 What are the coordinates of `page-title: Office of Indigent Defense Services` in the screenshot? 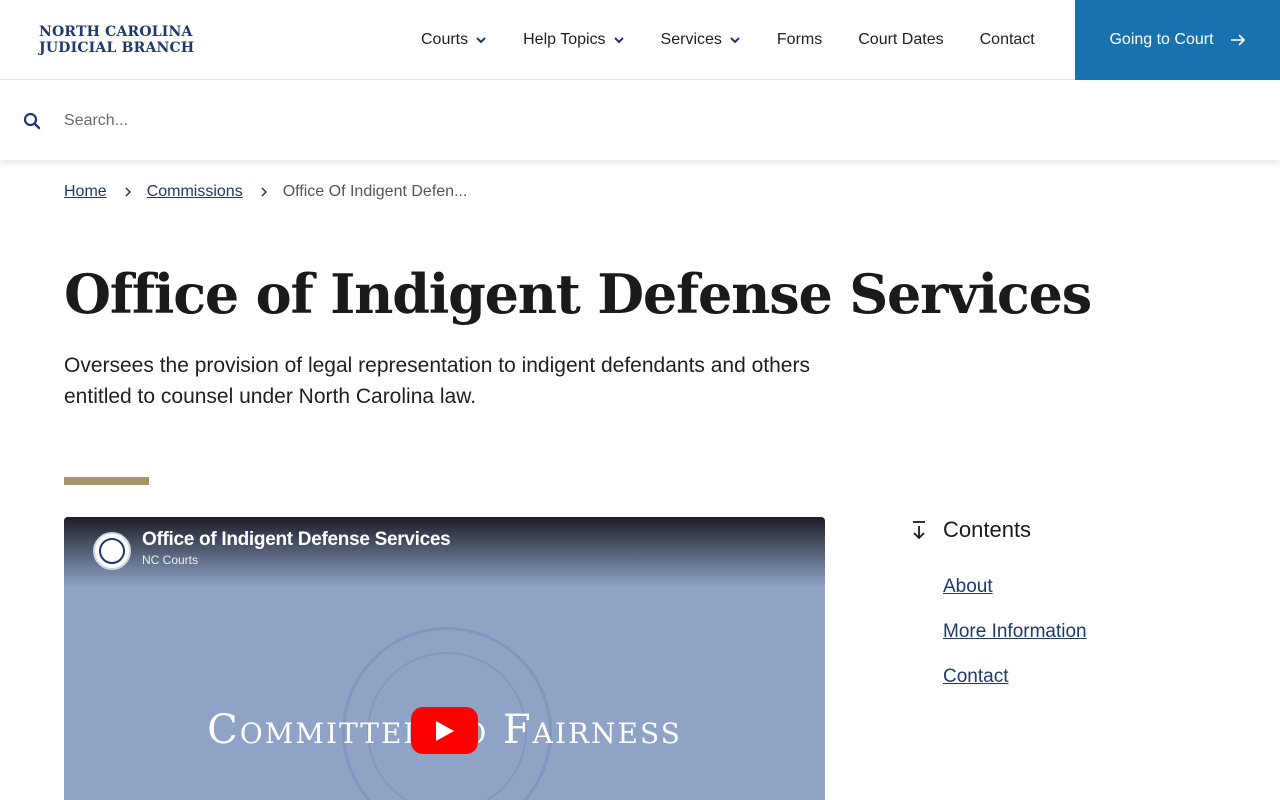 It's located at (578, 294).